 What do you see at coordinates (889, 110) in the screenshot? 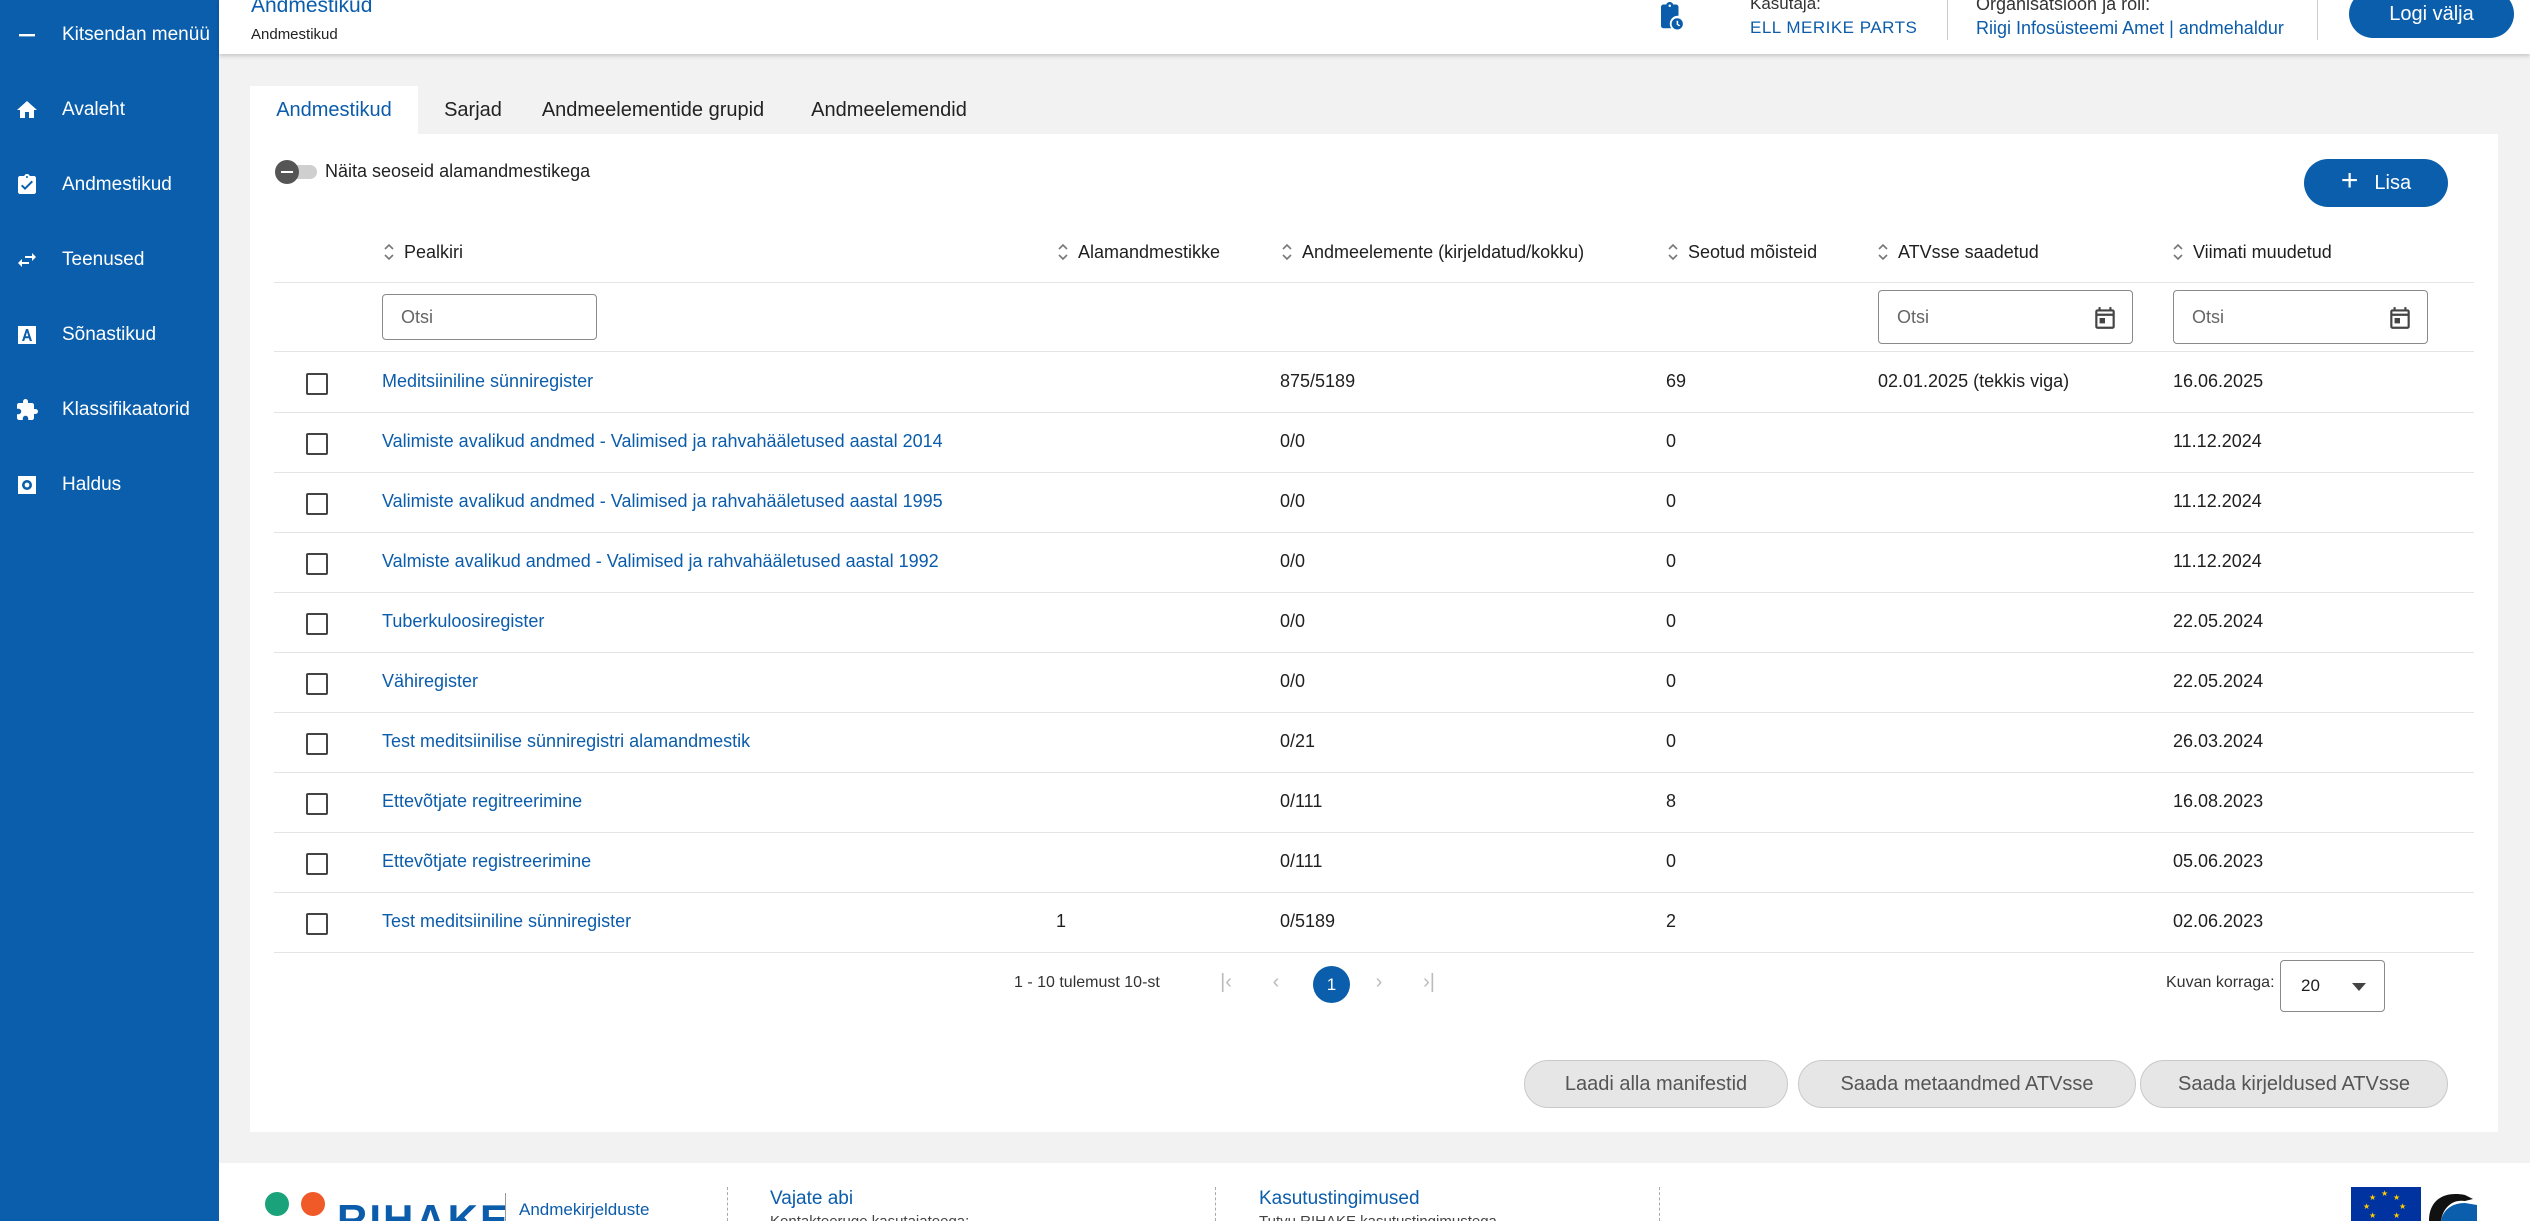
I see `tab-data-elements: Andmeelemendid` at bounding box center [889, 110].